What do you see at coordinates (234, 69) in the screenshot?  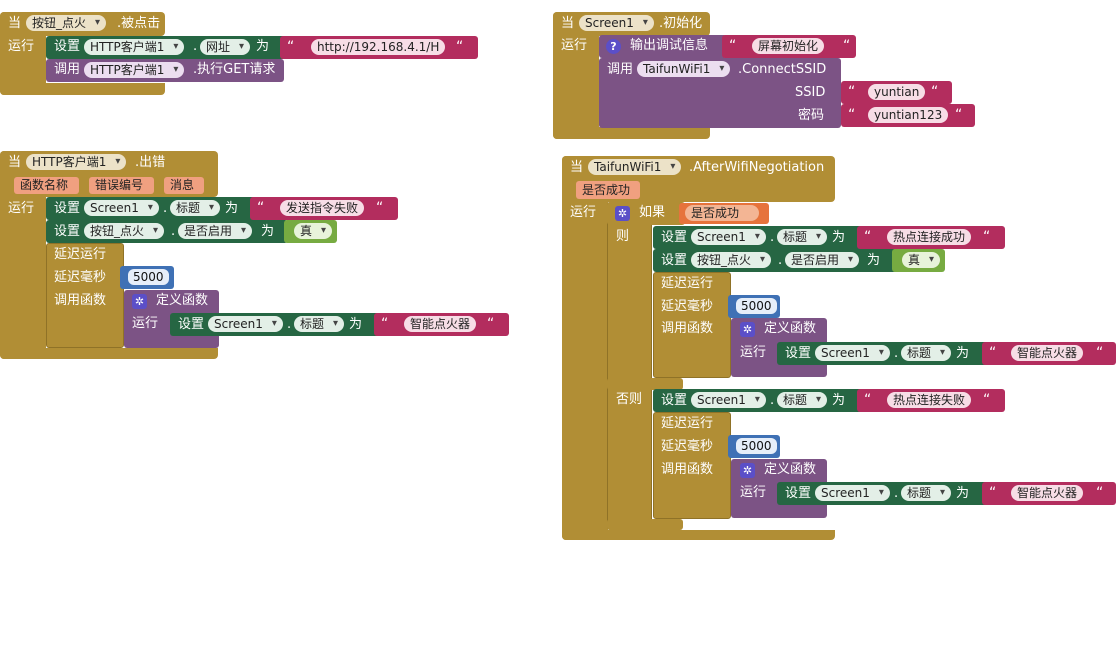 I see `method-name: .执行GET请求` at bounding box center [234, 69].